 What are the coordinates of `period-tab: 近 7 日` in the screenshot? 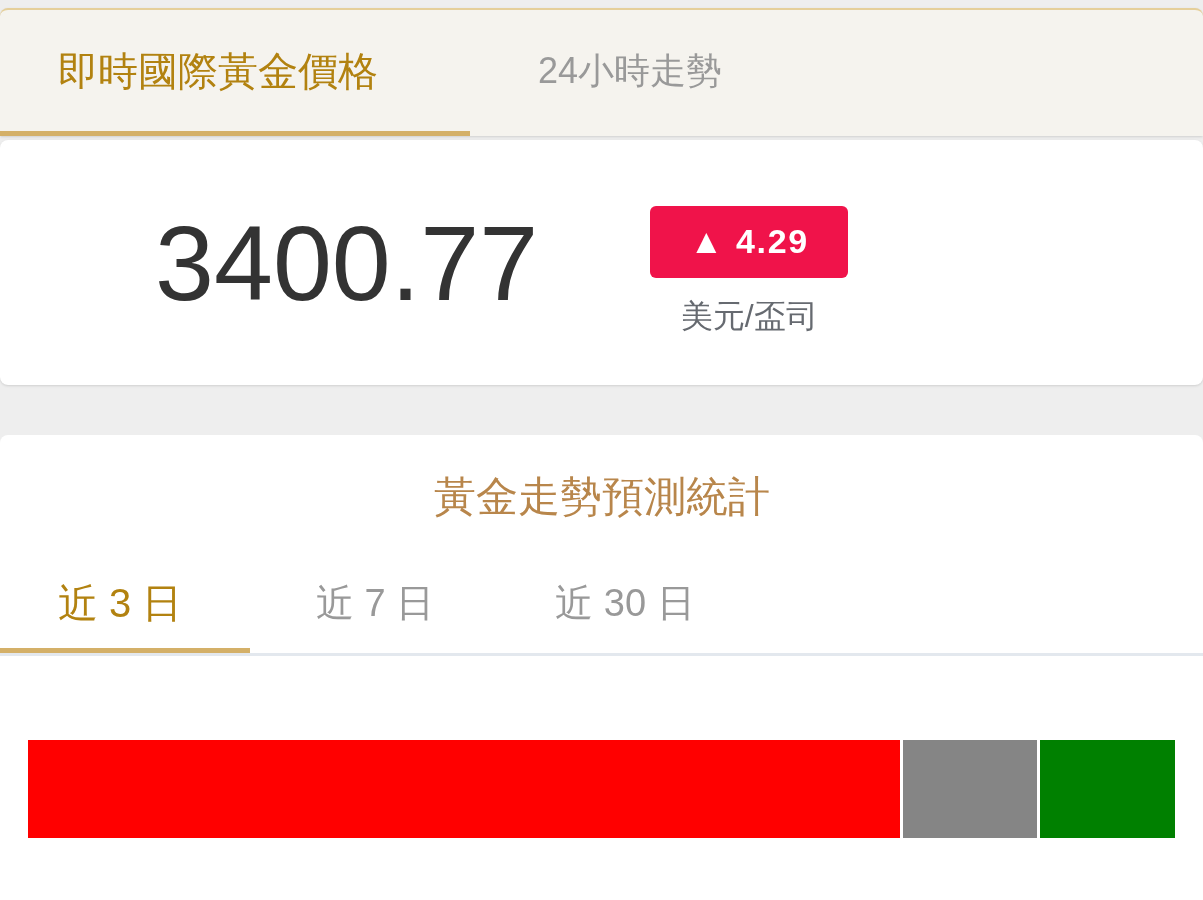 It's located at (375, 605).